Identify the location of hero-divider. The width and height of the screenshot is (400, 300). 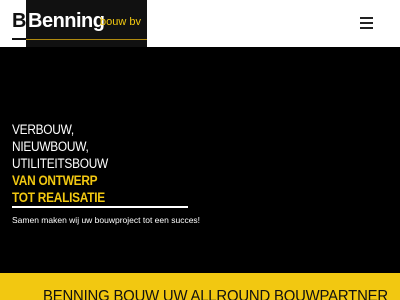
(100, 207).